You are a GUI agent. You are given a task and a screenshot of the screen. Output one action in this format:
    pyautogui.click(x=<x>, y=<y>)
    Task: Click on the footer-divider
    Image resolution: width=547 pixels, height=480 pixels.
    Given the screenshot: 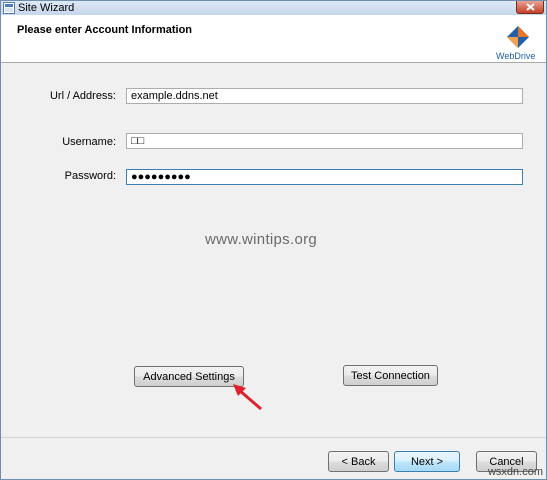 What is the action you would take?
    pyautogui.click(x=273, y=437)
    